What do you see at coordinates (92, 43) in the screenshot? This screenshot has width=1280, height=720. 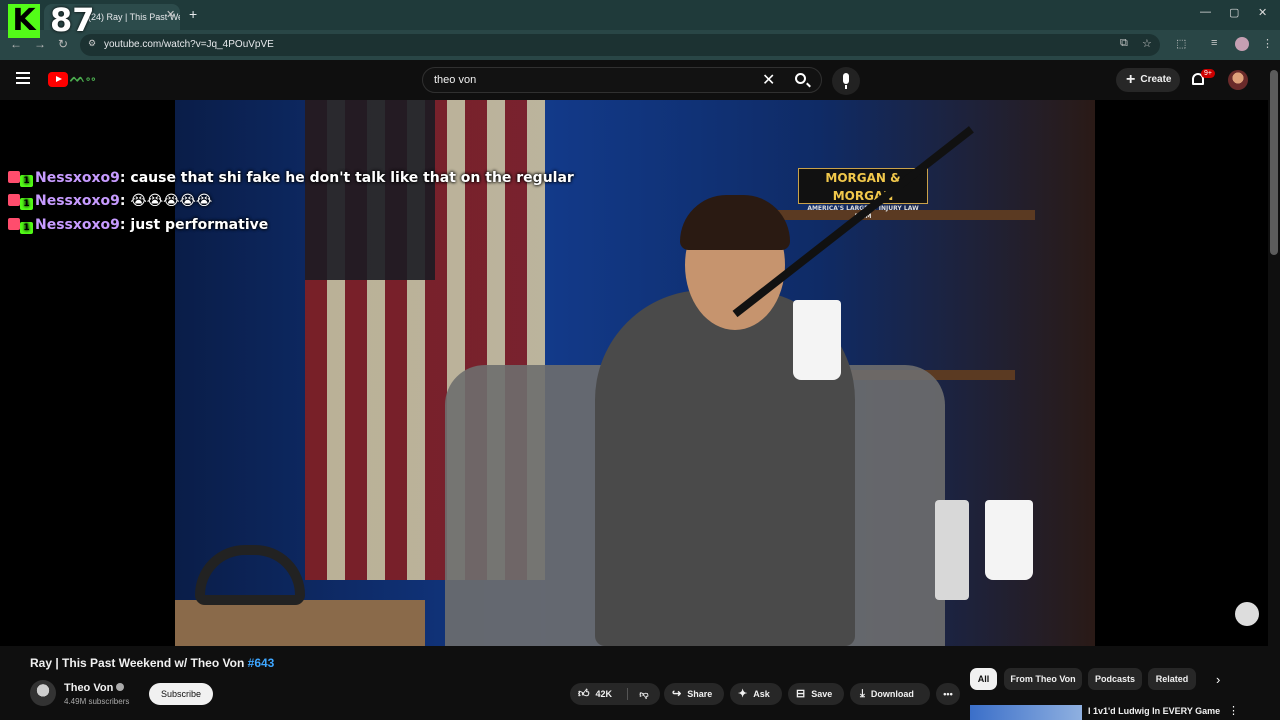 I see `site-info-icon: ⚙` at bounding box center [92, 43].